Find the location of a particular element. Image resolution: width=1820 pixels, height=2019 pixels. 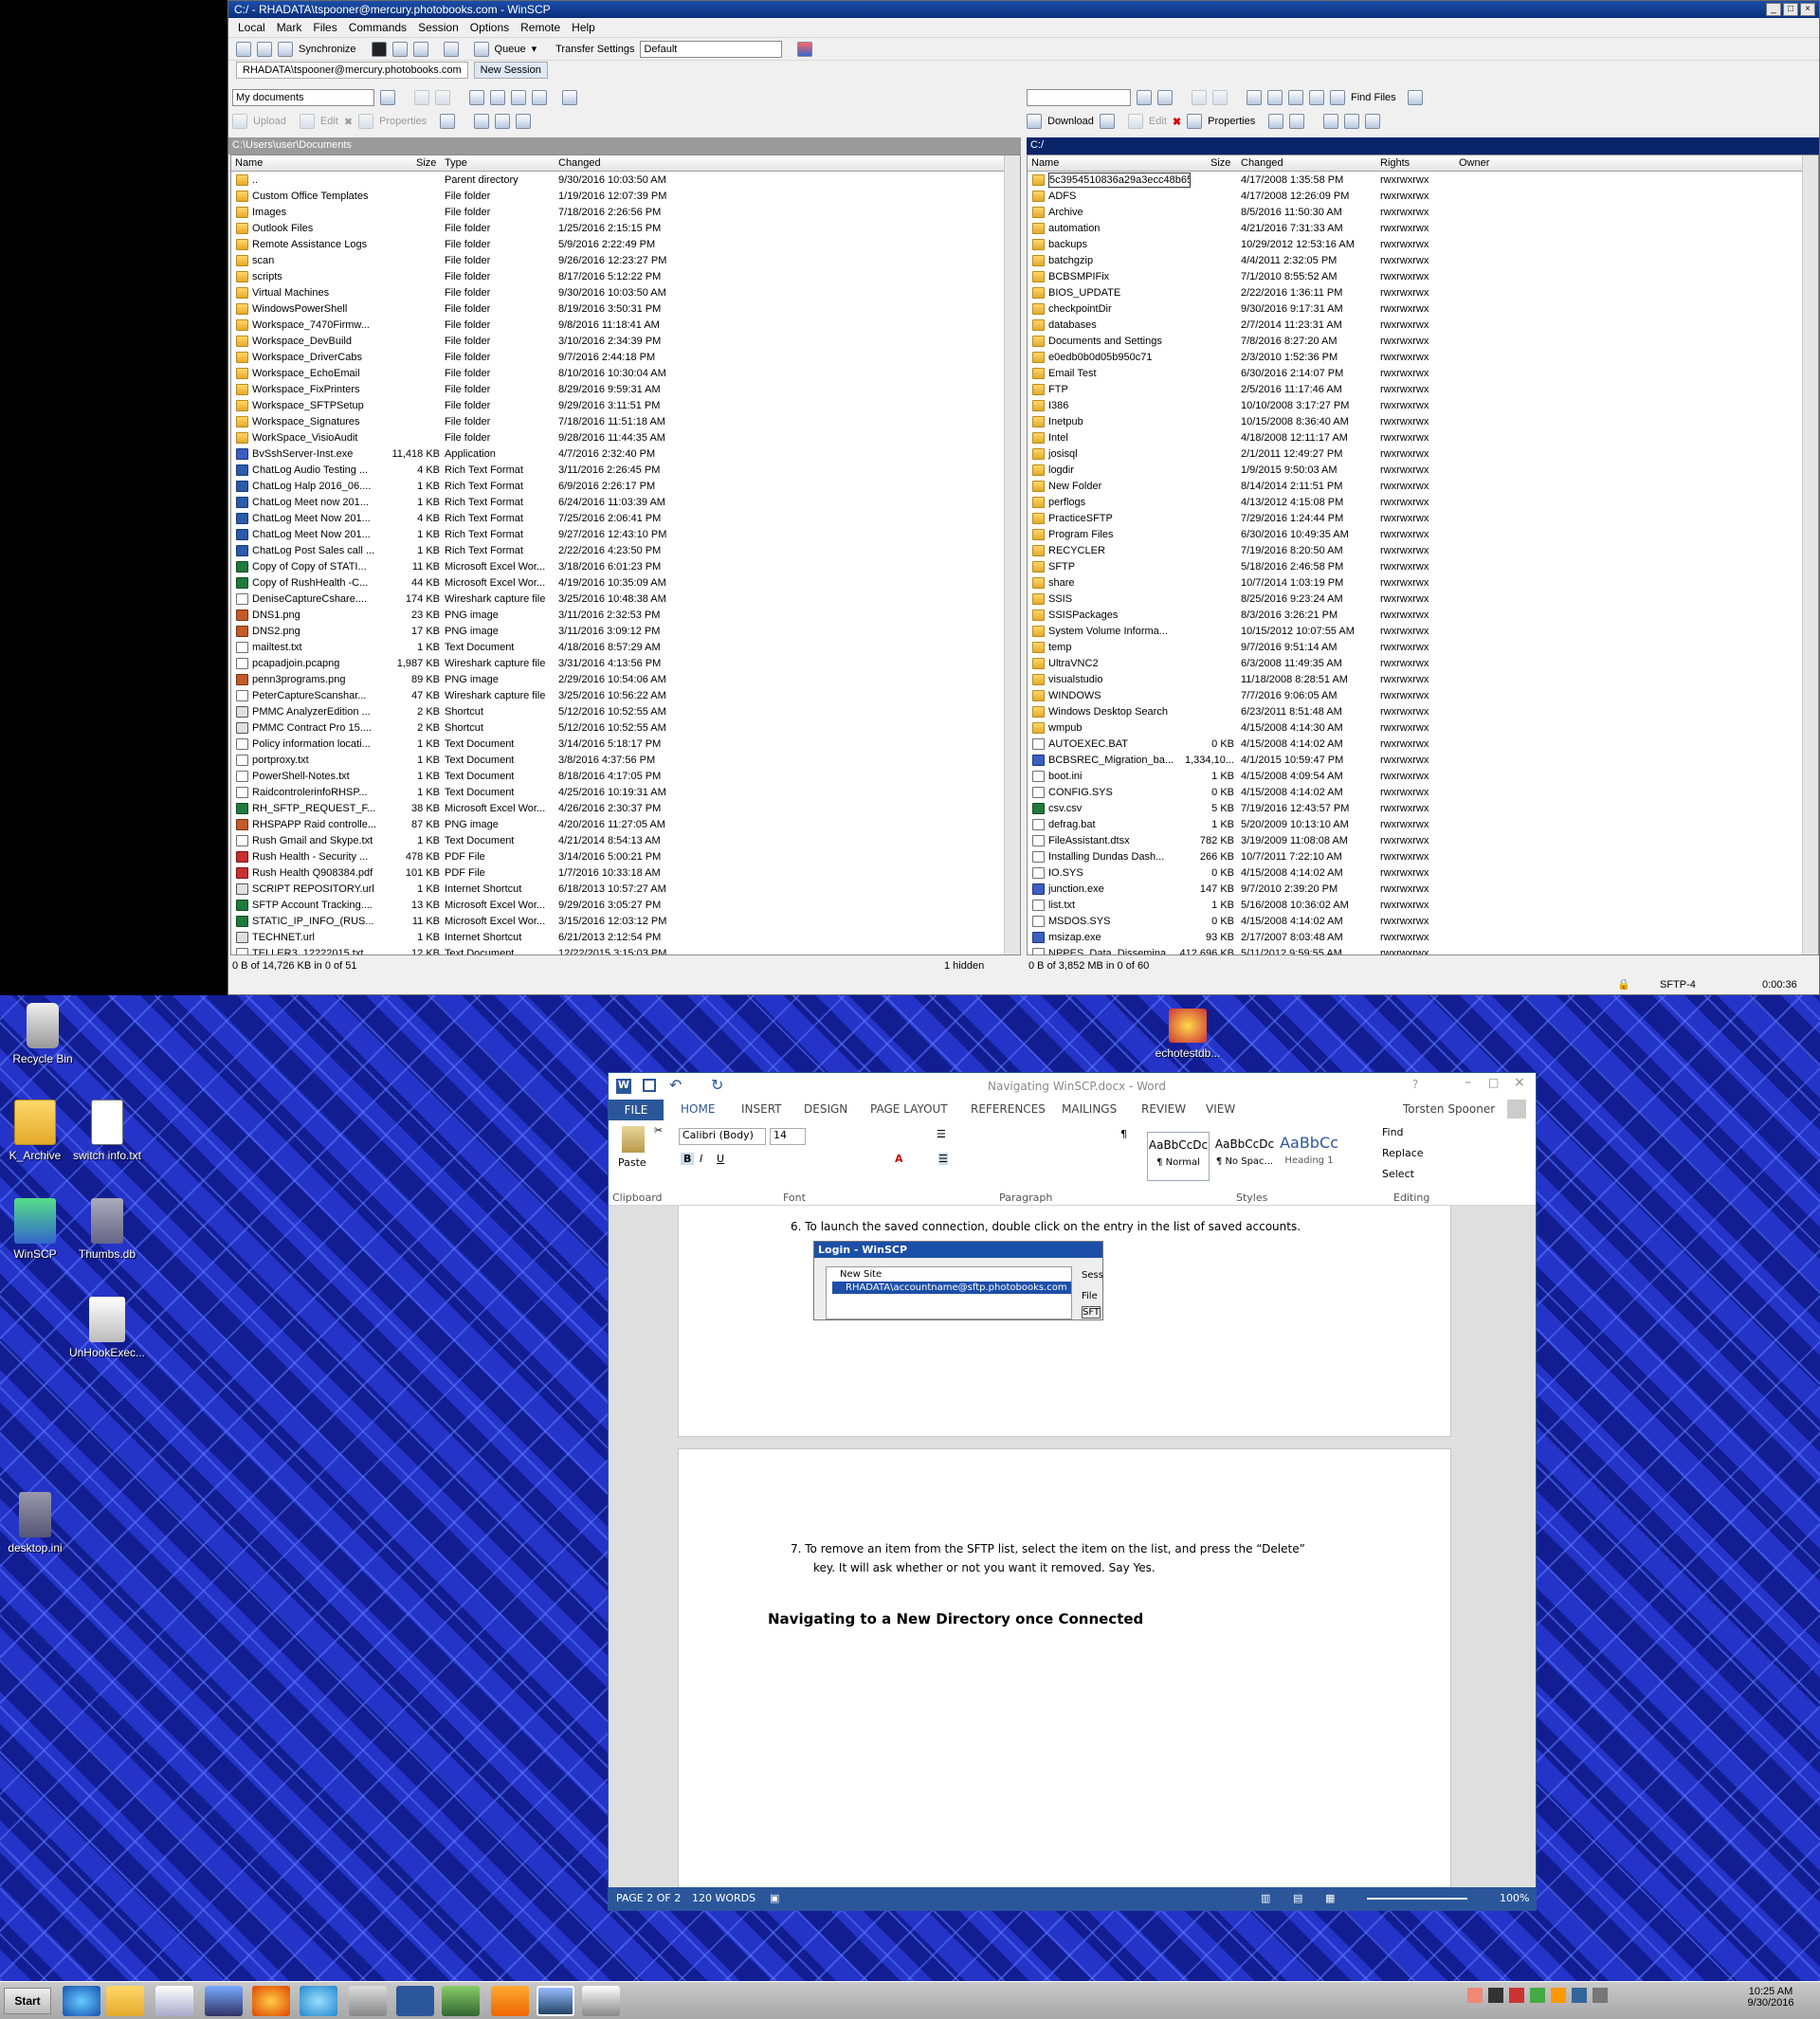

remove-icon is located at coordinates (503, 121).